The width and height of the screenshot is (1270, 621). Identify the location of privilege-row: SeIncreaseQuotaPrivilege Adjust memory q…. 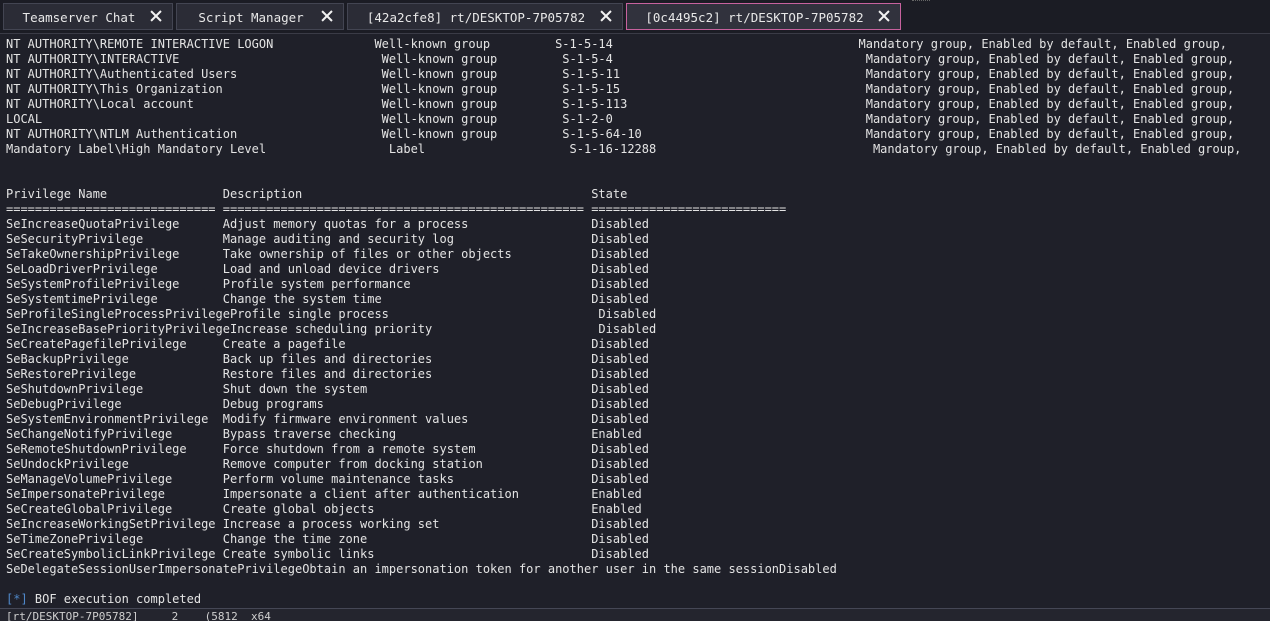
(327, 224).